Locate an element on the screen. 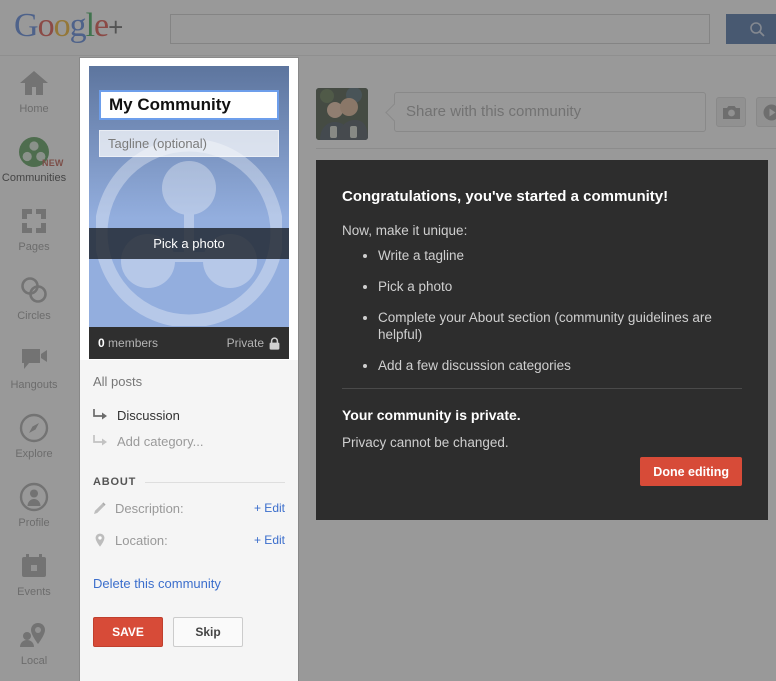 This screenshot has height=681, width=776. member-count-number: 0 is located at coordinates (101, 343).